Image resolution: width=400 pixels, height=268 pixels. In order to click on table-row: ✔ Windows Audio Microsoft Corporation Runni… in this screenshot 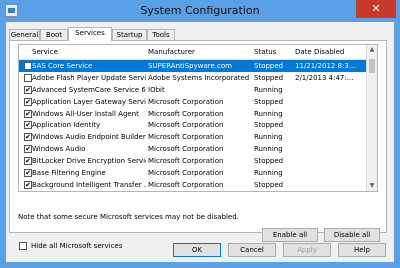, I will do `click(193, 149)`.